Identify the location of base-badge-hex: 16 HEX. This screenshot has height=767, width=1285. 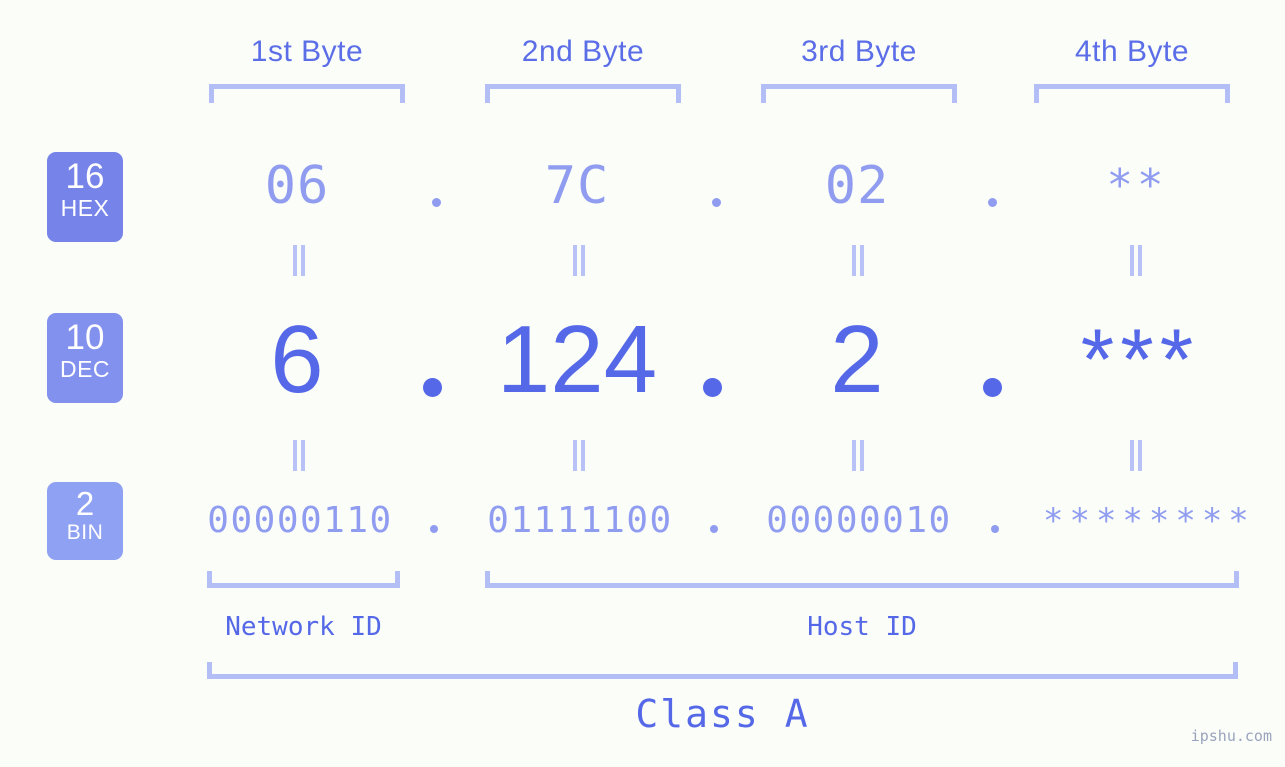
(85, 197).